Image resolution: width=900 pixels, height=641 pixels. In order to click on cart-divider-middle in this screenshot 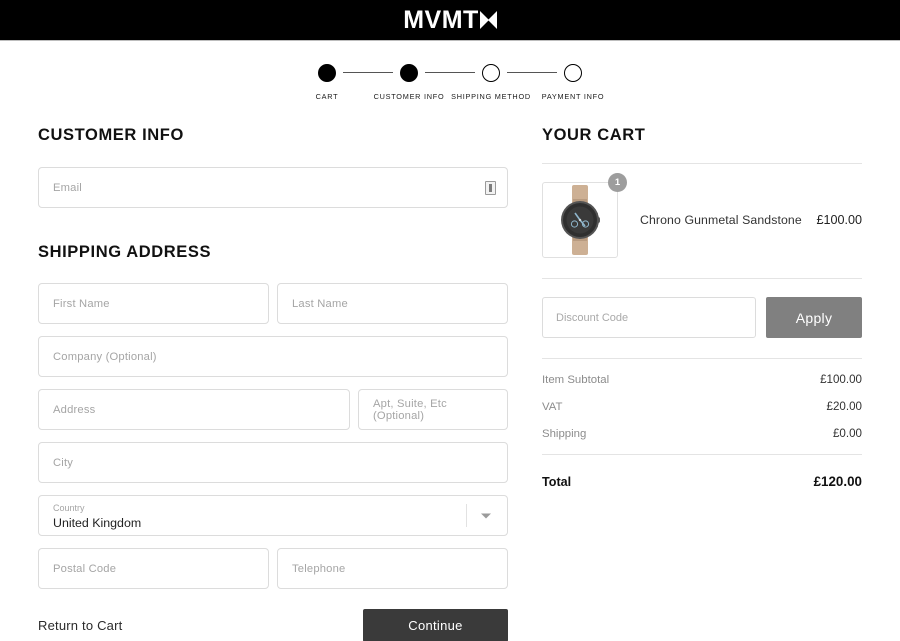, I will do `click(702, 278)`.